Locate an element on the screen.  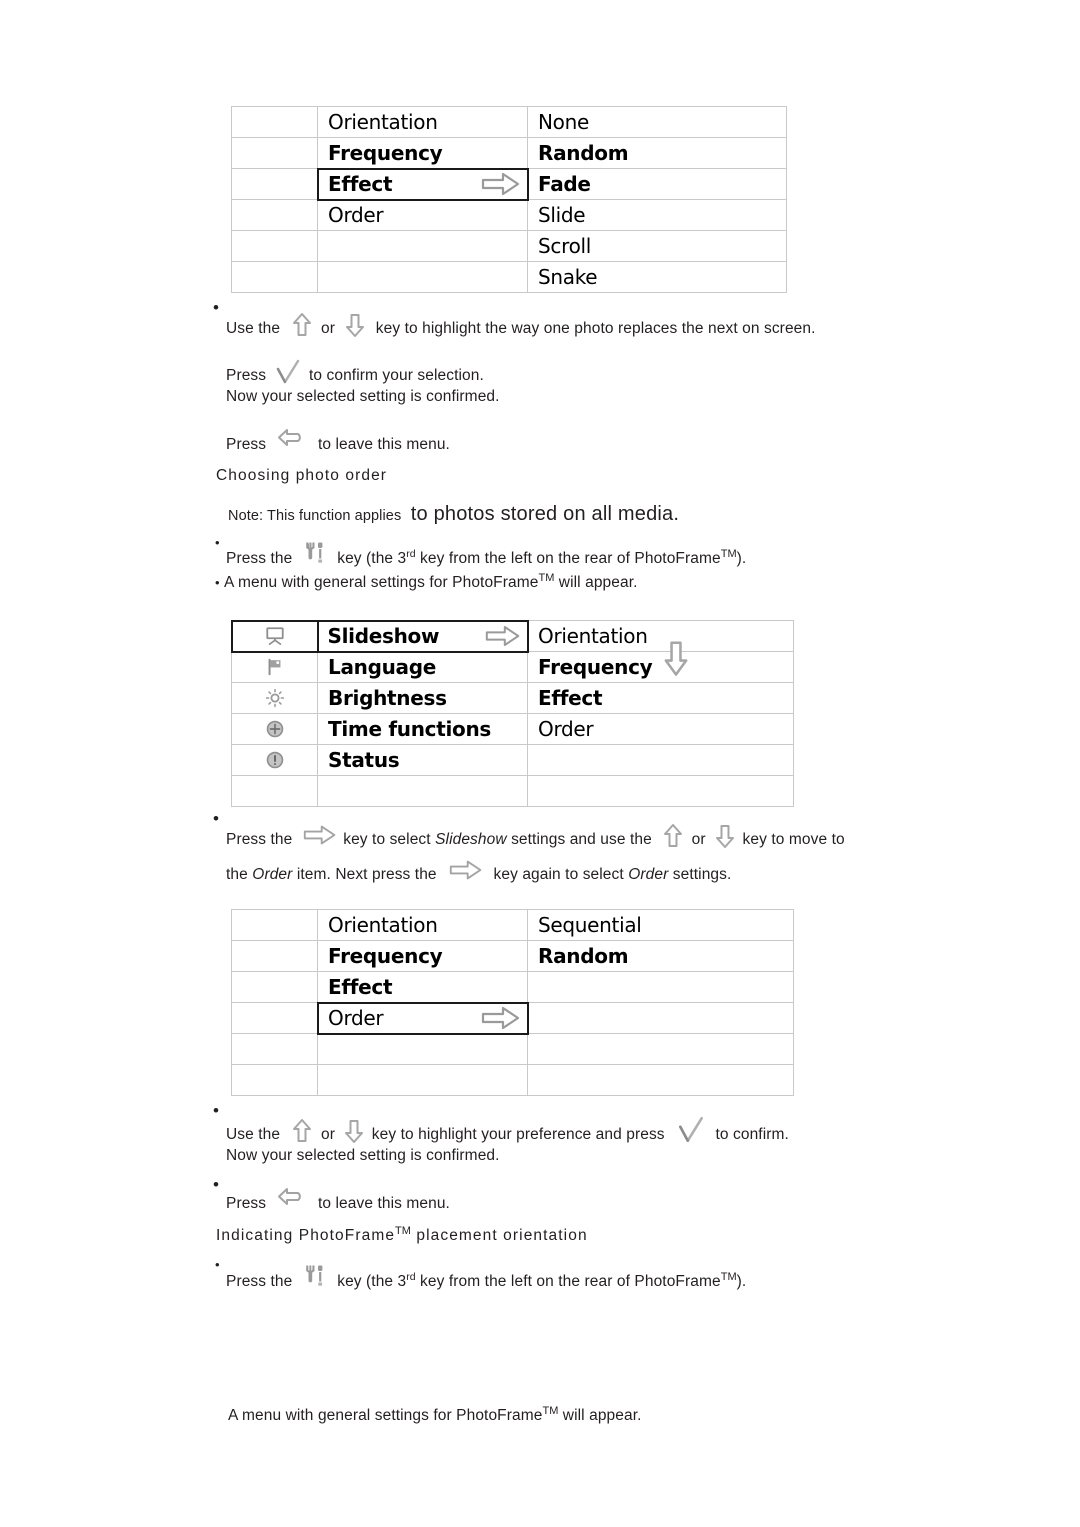
cell-value: Fade is located at coordinates (564, 184).